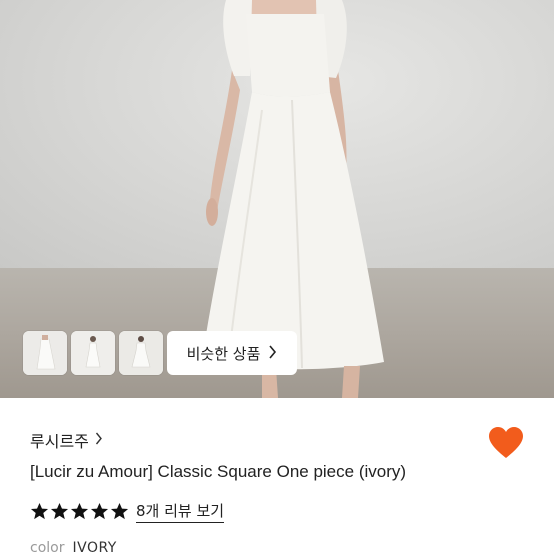 This screenshot has width=554, height=556. Describe the element at coordinates (223, 353) in the screenshot. I see `similar-products-label: 비슷한 상품` at that location.